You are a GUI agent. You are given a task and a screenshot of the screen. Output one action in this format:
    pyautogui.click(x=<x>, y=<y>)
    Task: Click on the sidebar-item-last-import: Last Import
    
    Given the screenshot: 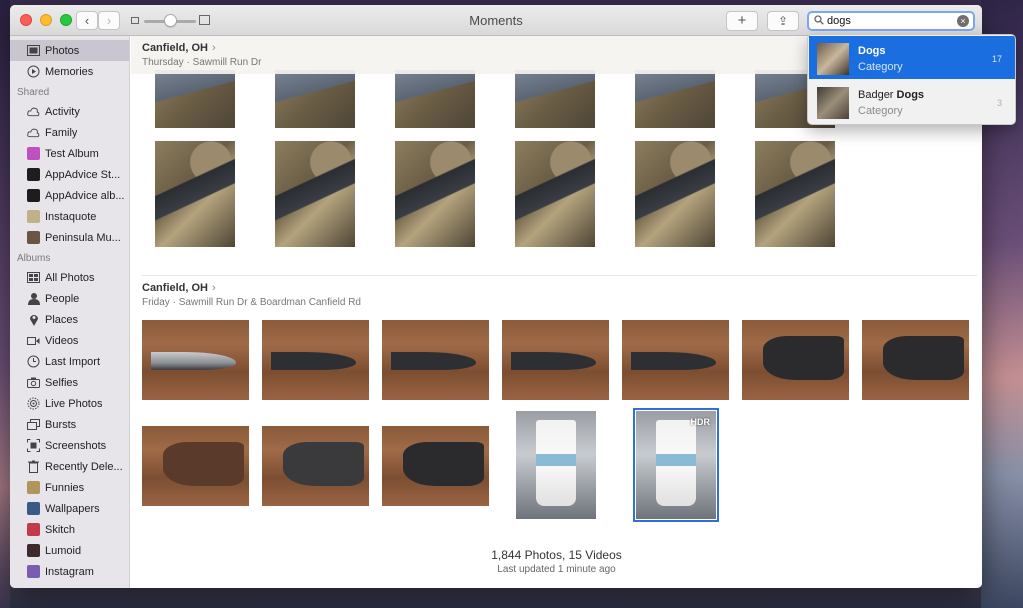 What is the action you would take?
    pyautogui.click(x=69, y=361)
    